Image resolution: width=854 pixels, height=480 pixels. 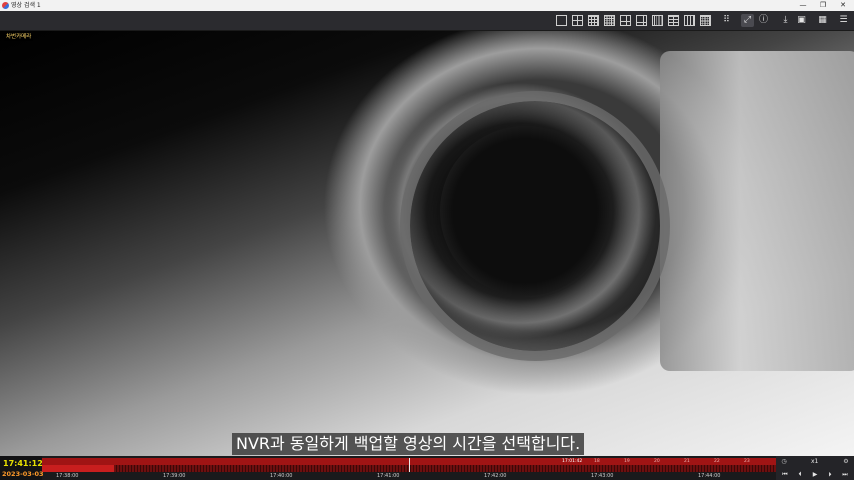 I want to click on lens-core-image, so click(x=525, y=211).